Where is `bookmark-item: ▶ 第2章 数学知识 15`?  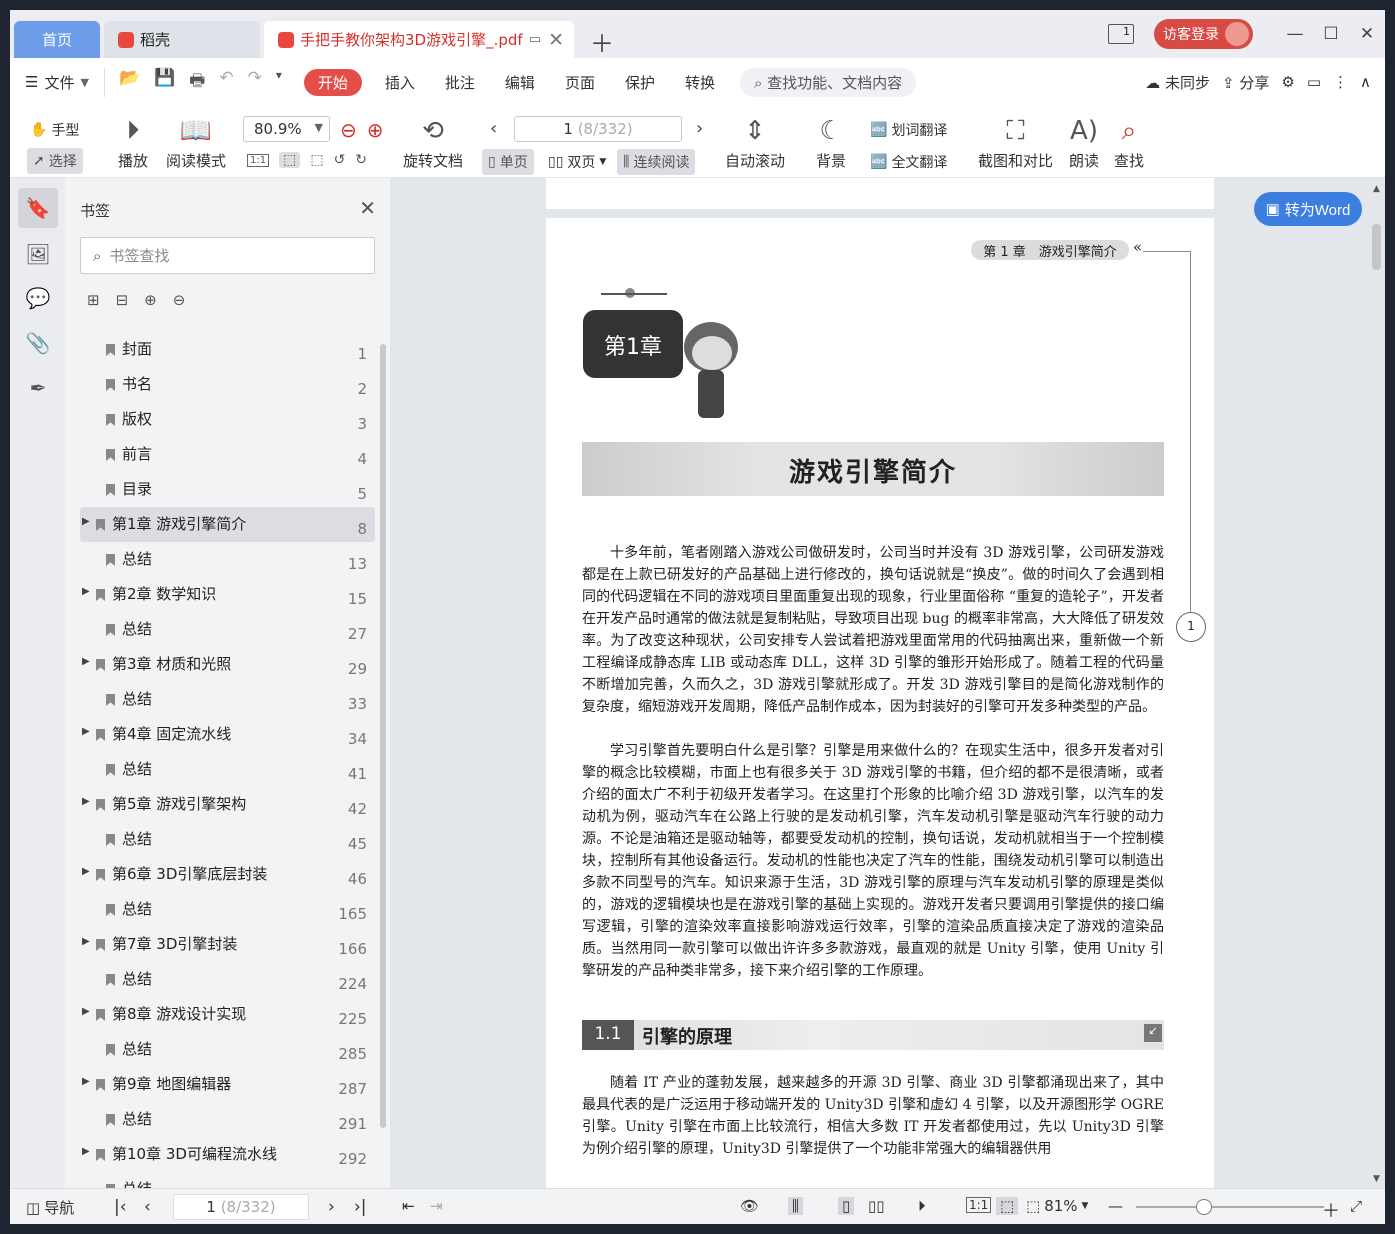
bookmark-item: ▶ 第2章 数学知识 15 is located at coordinates (227, 594).